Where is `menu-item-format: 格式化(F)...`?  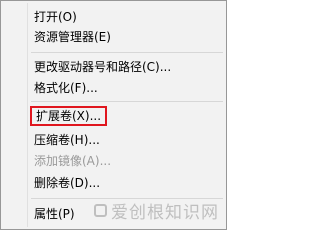 menu-item-format: 格式化(F)... is located at coordinates (66, 88).